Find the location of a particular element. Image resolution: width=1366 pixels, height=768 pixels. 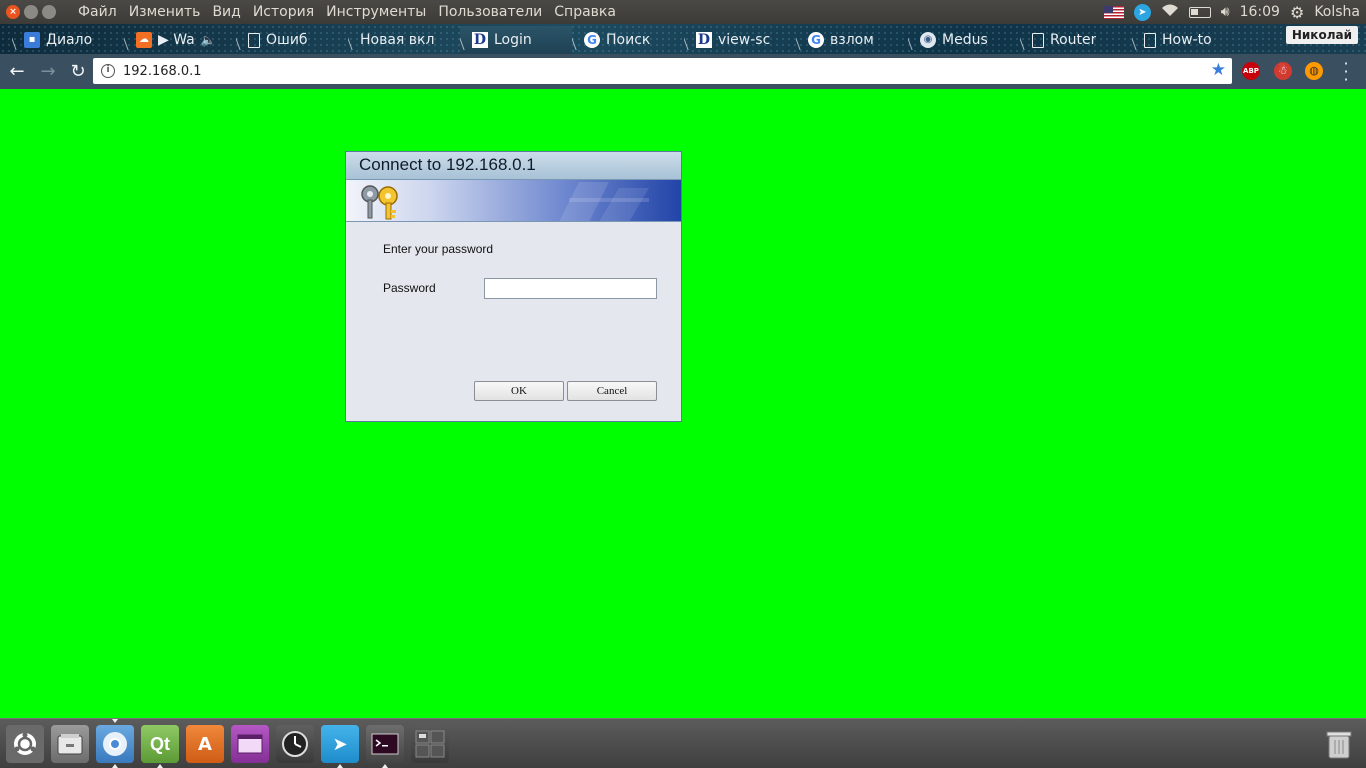

launcher-dock: Qt A ➤ is located at coordinates (683, 743).